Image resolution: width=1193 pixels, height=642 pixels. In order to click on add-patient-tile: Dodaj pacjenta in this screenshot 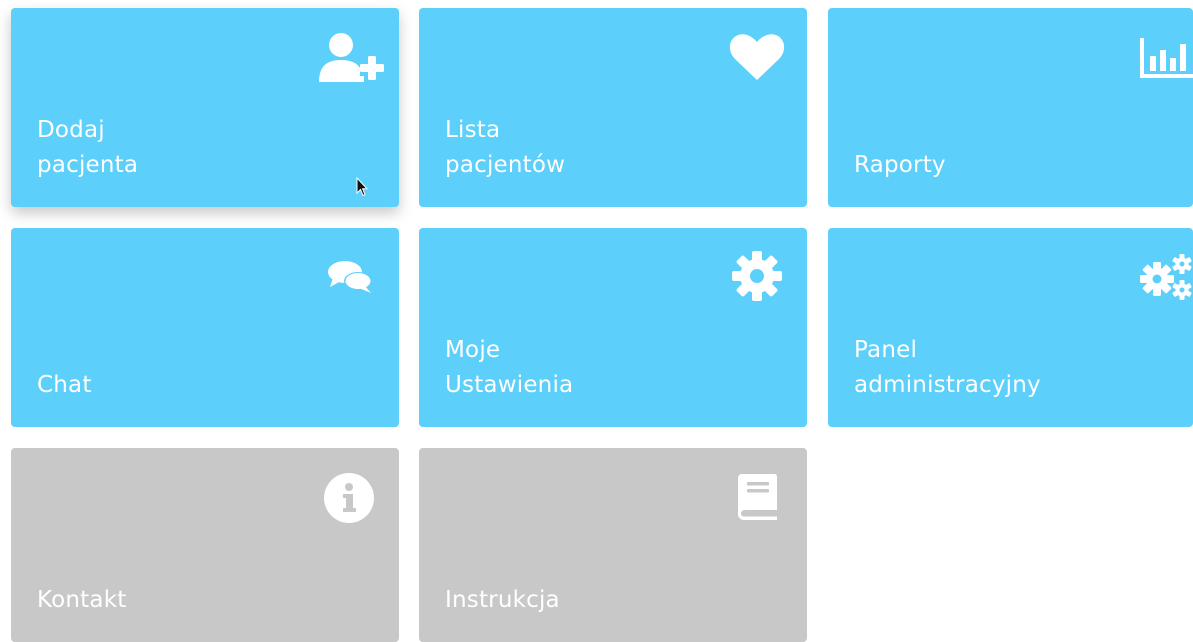, I will do `click(205, 107)`.